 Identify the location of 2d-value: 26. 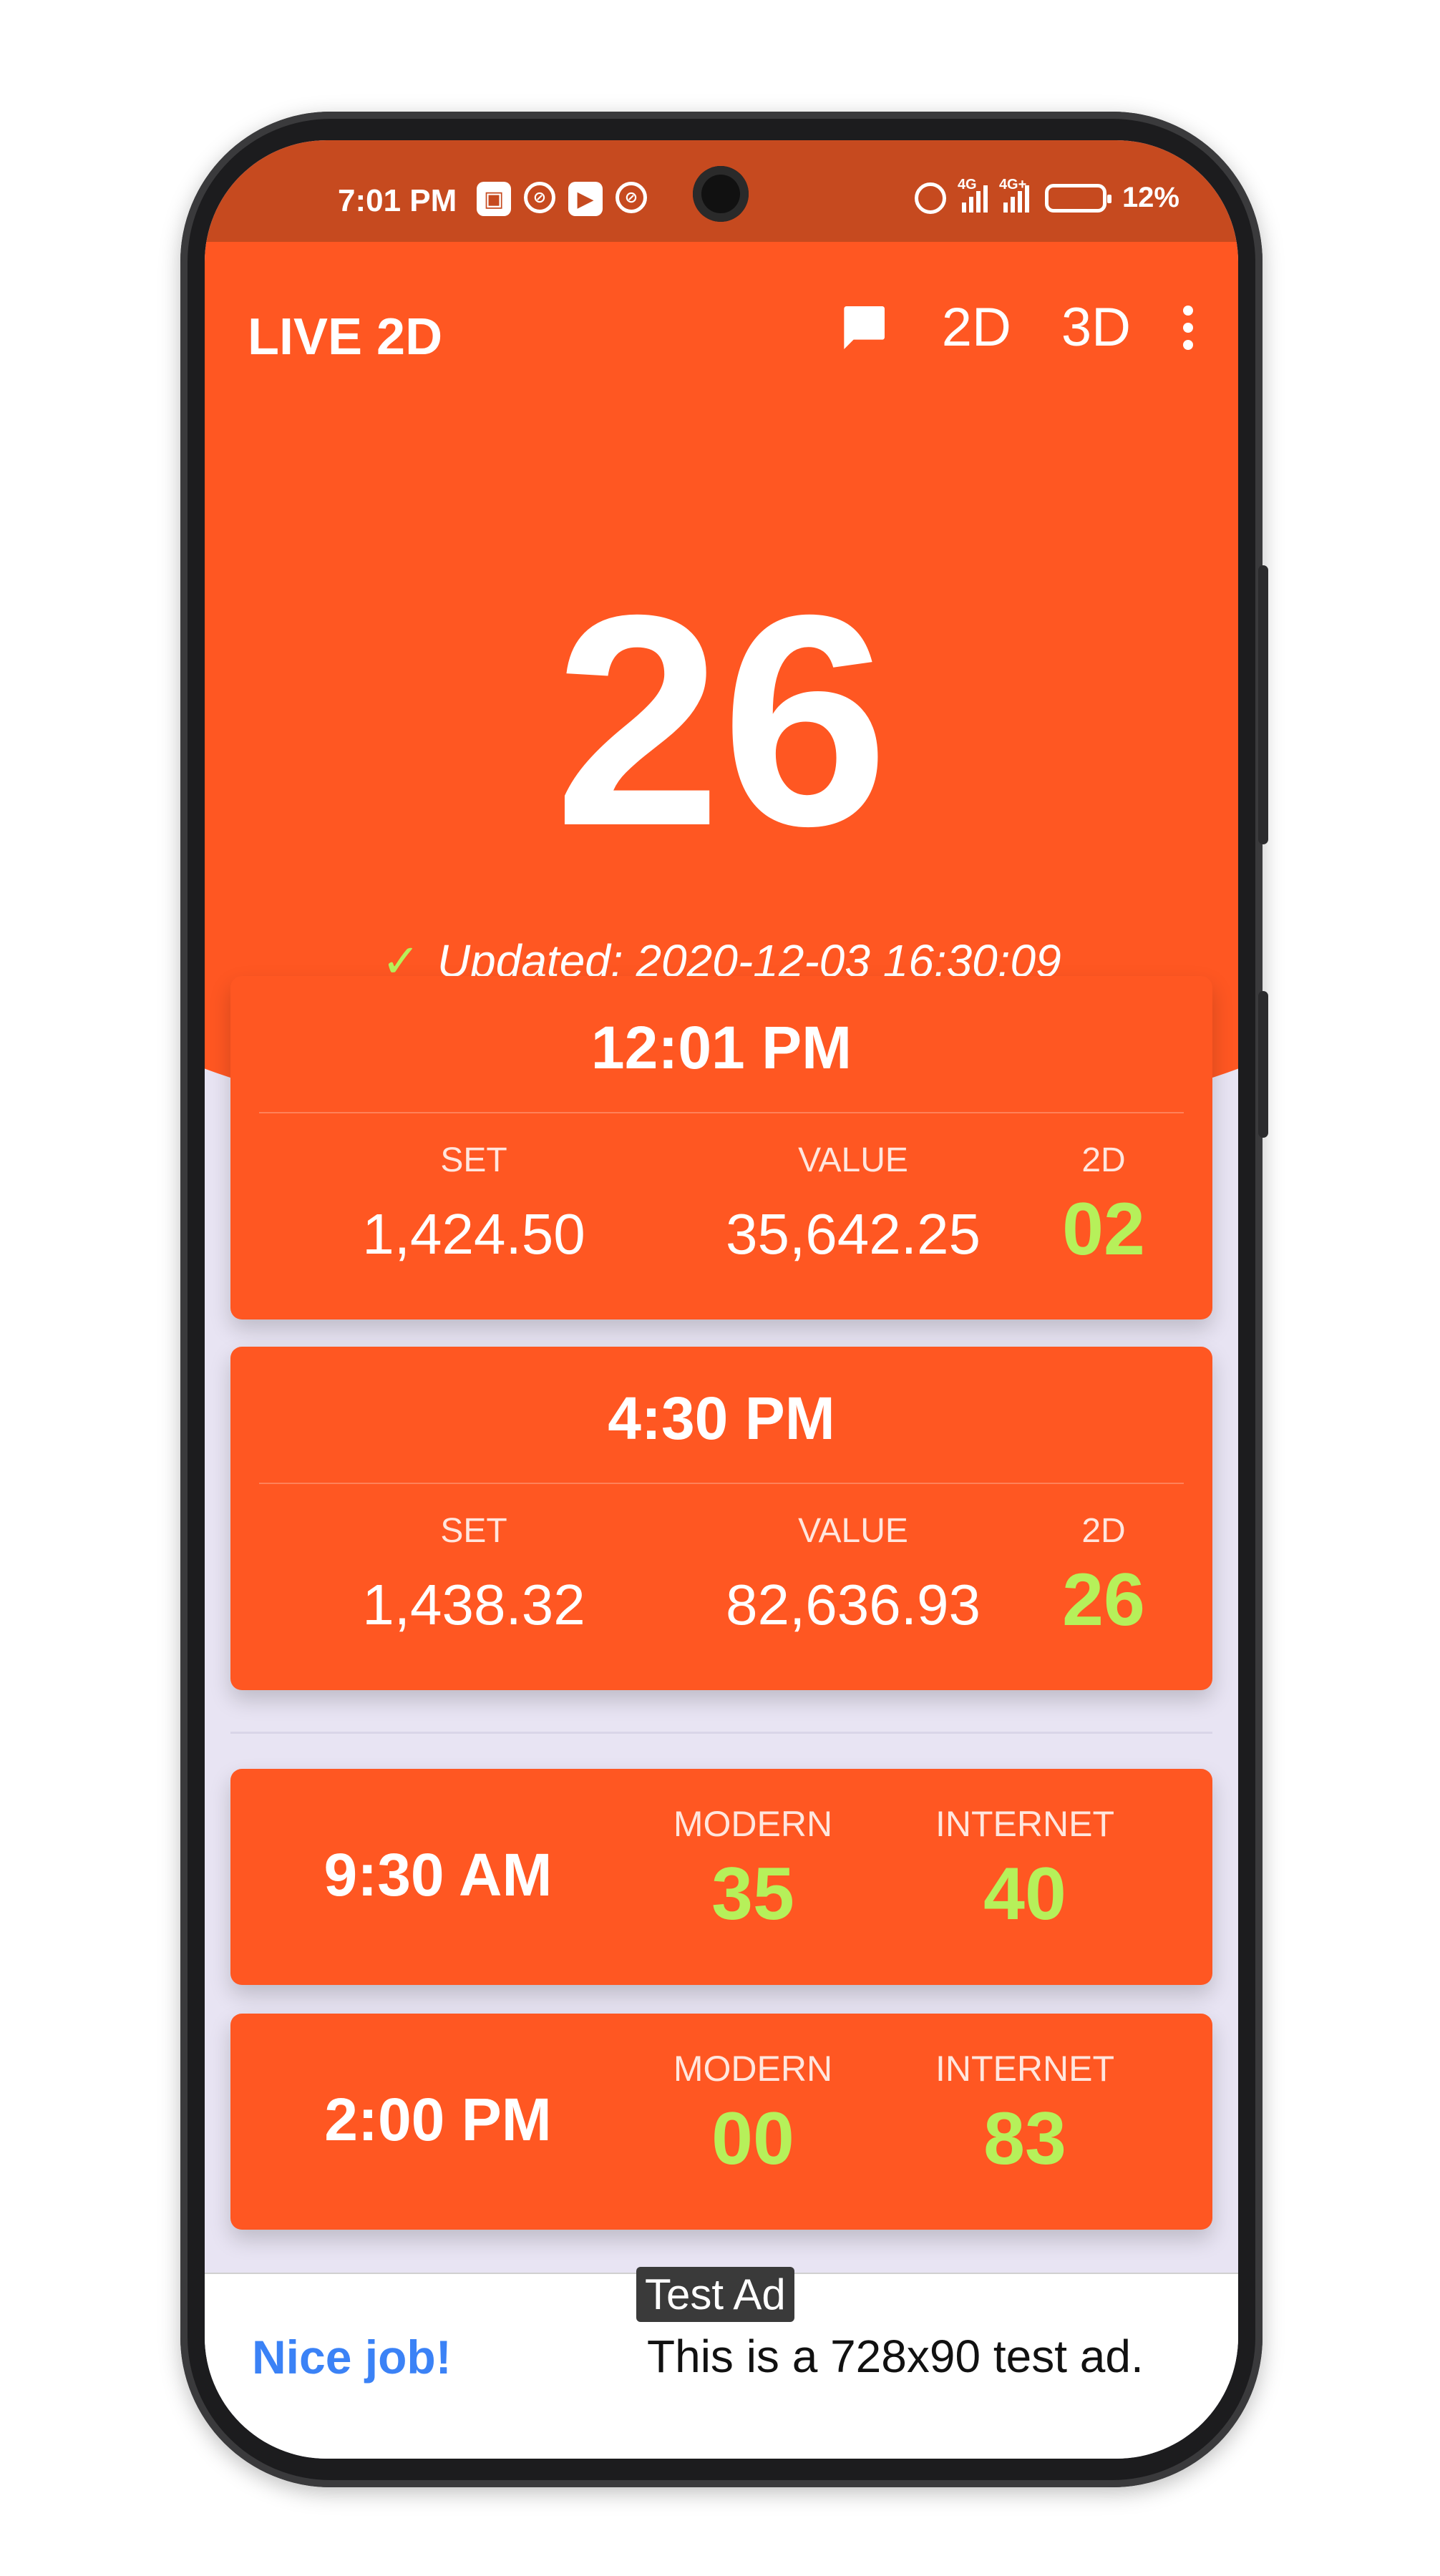
(1103, 1599).